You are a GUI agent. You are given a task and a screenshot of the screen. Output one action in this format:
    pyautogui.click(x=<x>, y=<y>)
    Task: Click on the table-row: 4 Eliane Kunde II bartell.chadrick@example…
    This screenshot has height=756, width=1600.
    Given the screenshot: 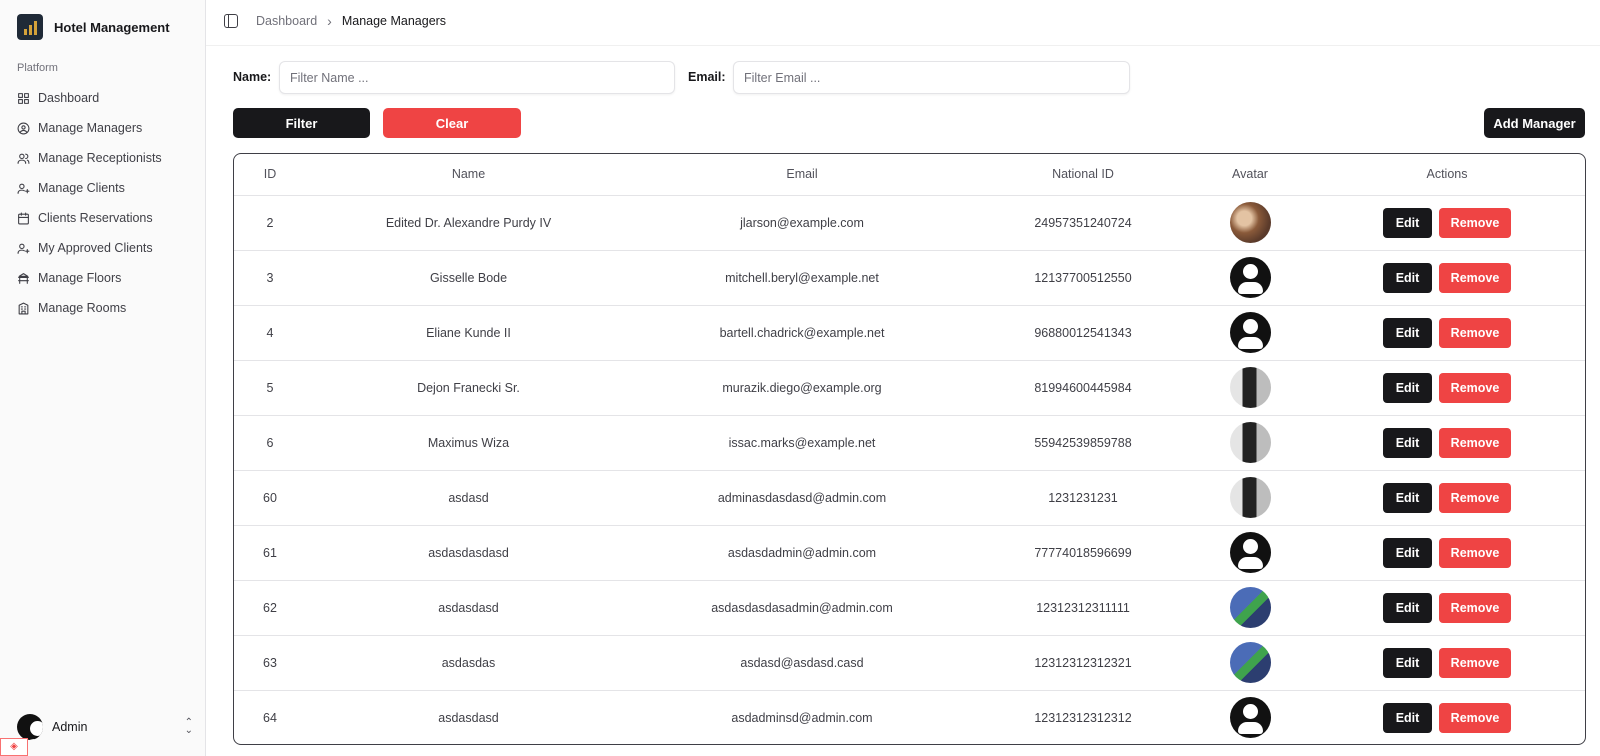 What is the action you would take?
    pyautogui.click(x=909, y=333)
    